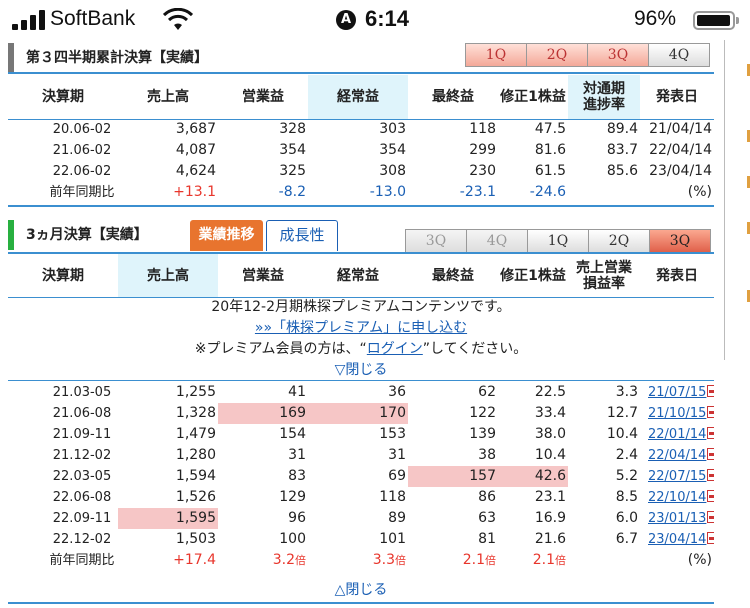  What do you see at coordinates (604, 97) in the screenshot?
I see `col-header-progress: 対通期 進捗率` at bounding box center [604, 97].